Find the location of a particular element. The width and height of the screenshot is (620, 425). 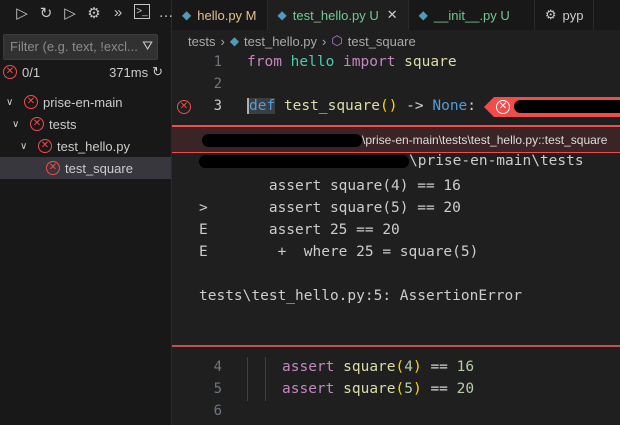

output-line: tests\test_hello.py:5: AssertionError is located at coordinates (361, 296).